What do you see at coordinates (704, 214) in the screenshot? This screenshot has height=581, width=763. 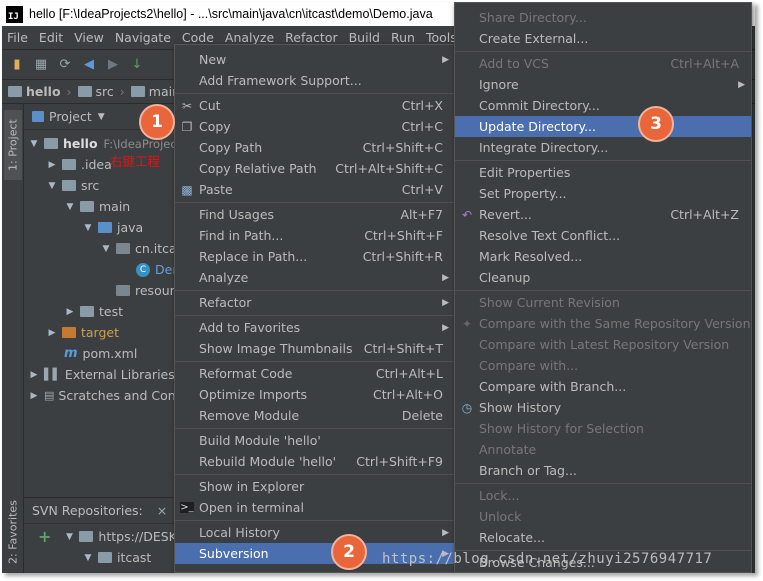 I see `menu-item-shortcut: Ctrl+Alt+Z` at bounding box center [704, 214].